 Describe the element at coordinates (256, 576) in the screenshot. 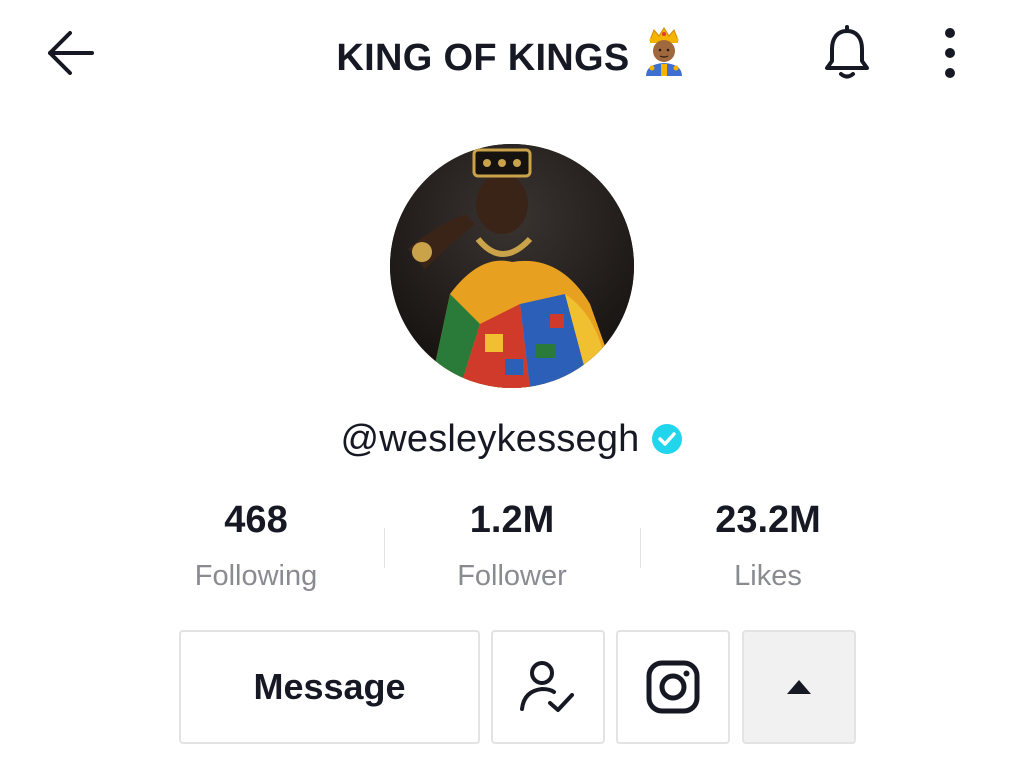

I see `following-label: Following` at that location.